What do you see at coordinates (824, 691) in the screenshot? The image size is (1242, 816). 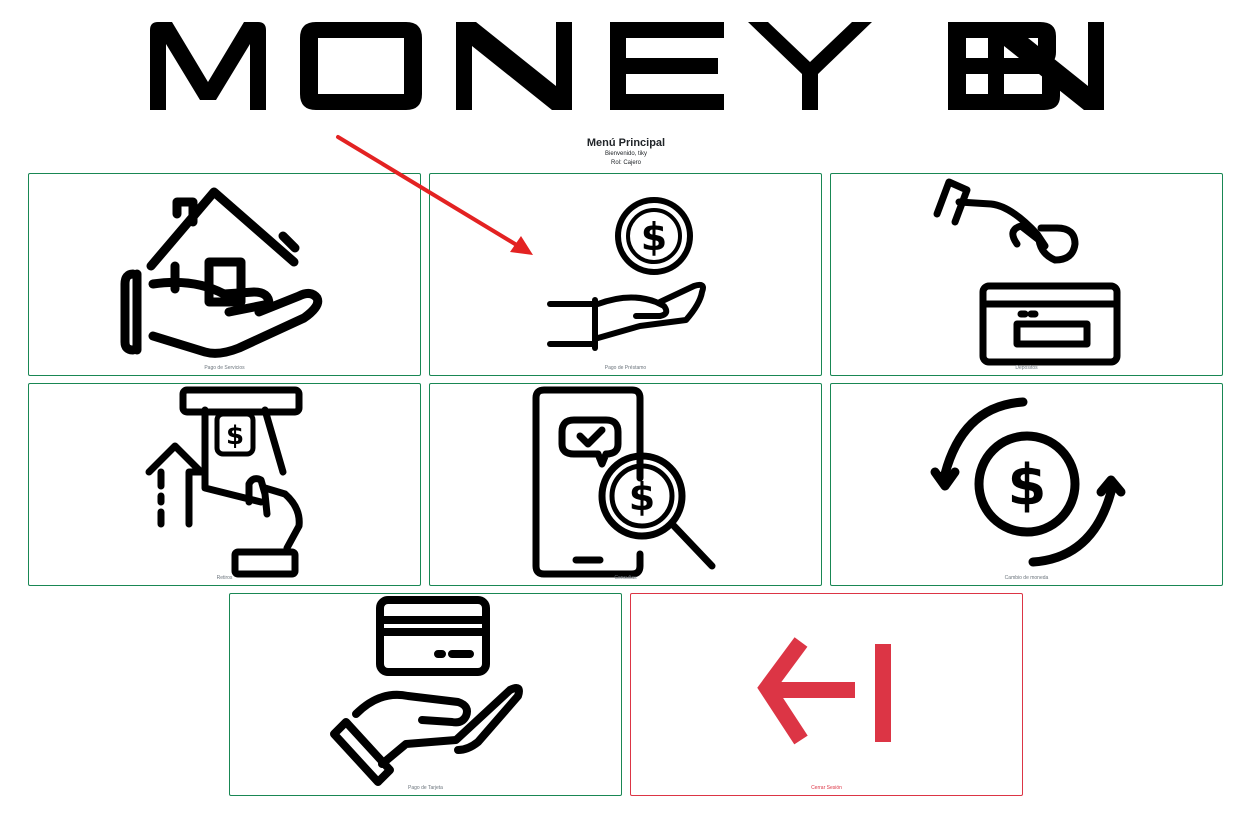 I see `logout-arrow-icon` at bounding box center [824, 691].